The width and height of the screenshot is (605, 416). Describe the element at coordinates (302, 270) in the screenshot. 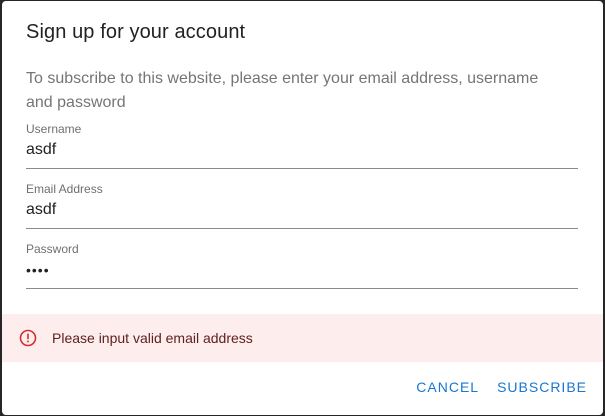

I see `password-input` at that location.